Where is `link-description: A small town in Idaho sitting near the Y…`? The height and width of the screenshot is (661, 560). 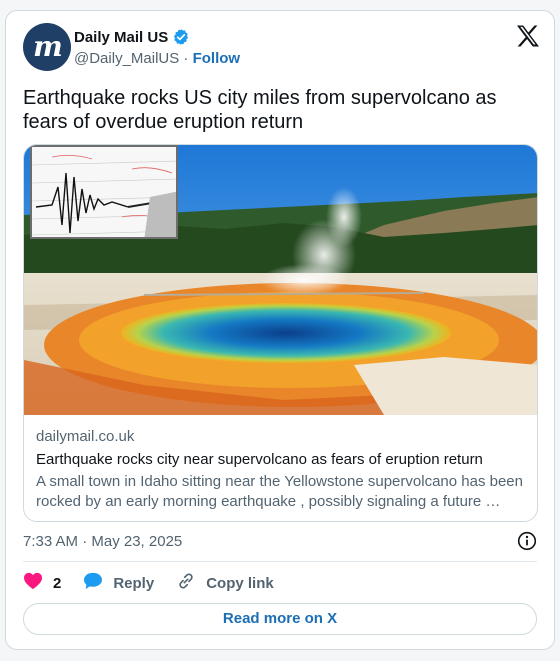
link-description: A small town in Idaho sitting near the Y… is located at coordinates (279, 491).